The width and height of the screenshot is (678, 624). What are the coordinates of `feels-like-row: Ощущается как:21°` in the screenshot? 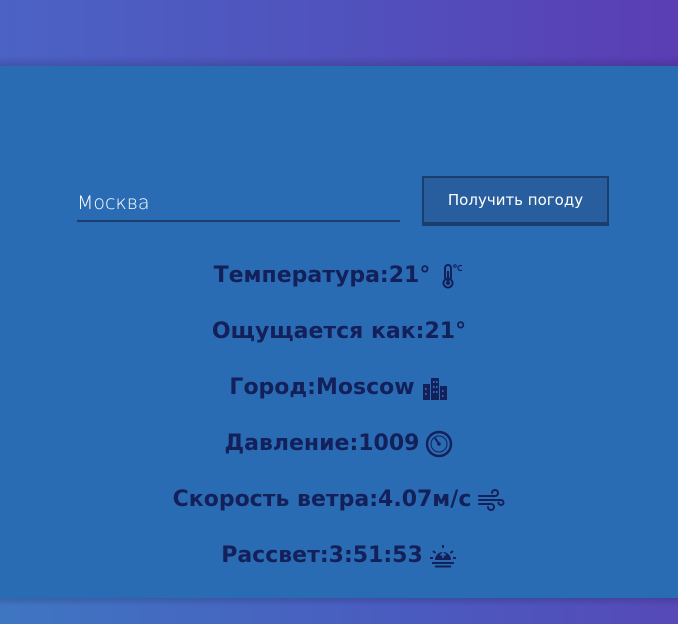 It's located at (339, 332).